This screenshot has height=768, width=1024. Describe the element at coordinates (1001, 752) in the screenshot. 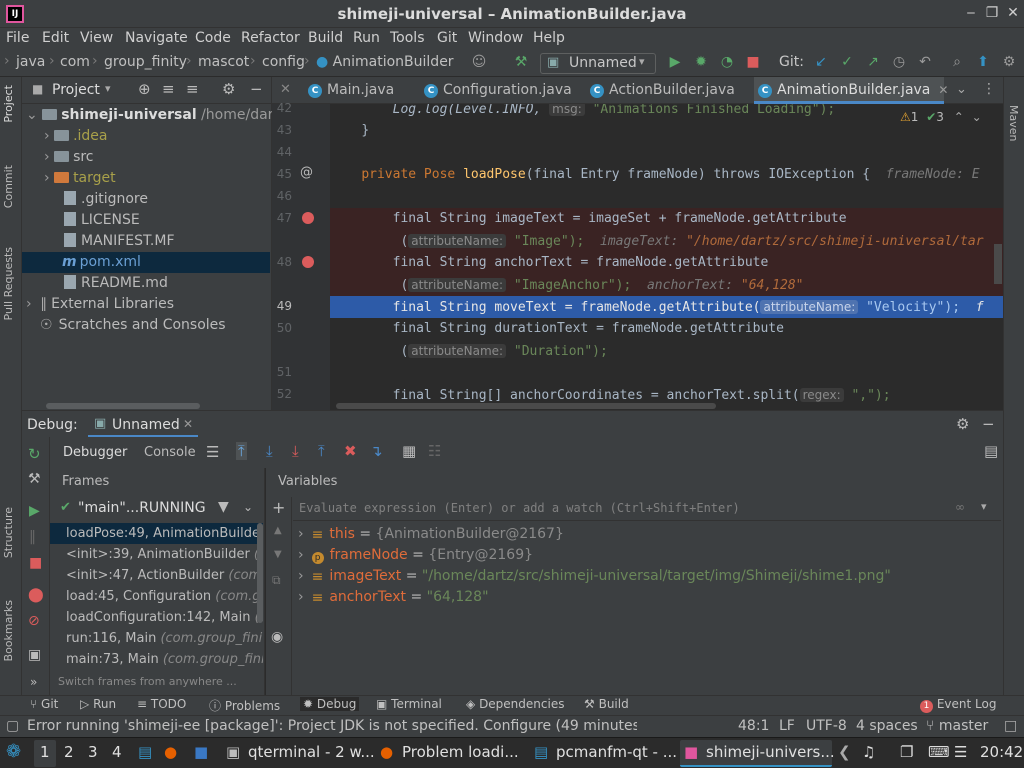

I see `clock: 20:42` at that location.